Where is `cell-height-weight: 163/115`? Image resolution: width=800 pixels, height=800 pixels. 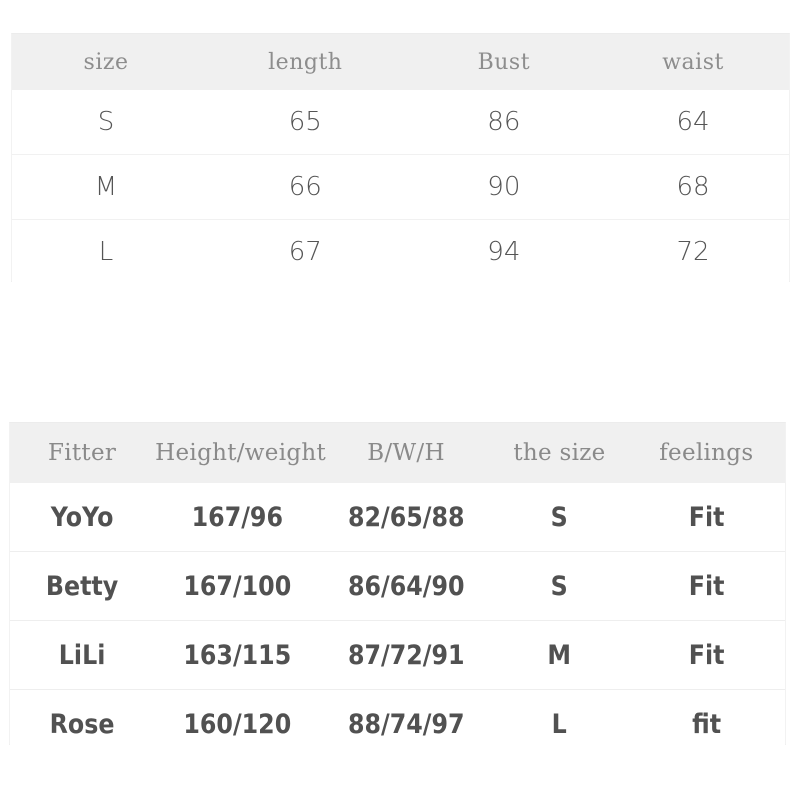 cell-height-weight: 163/115 is located at coordinates (237, 655).